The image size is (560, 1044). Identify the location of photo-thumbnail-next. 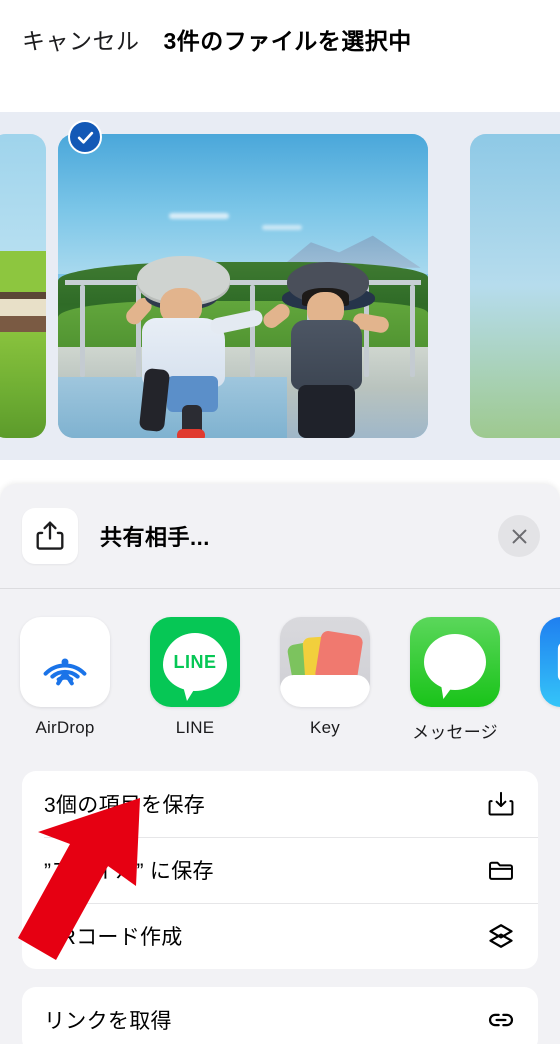
(515, 286).